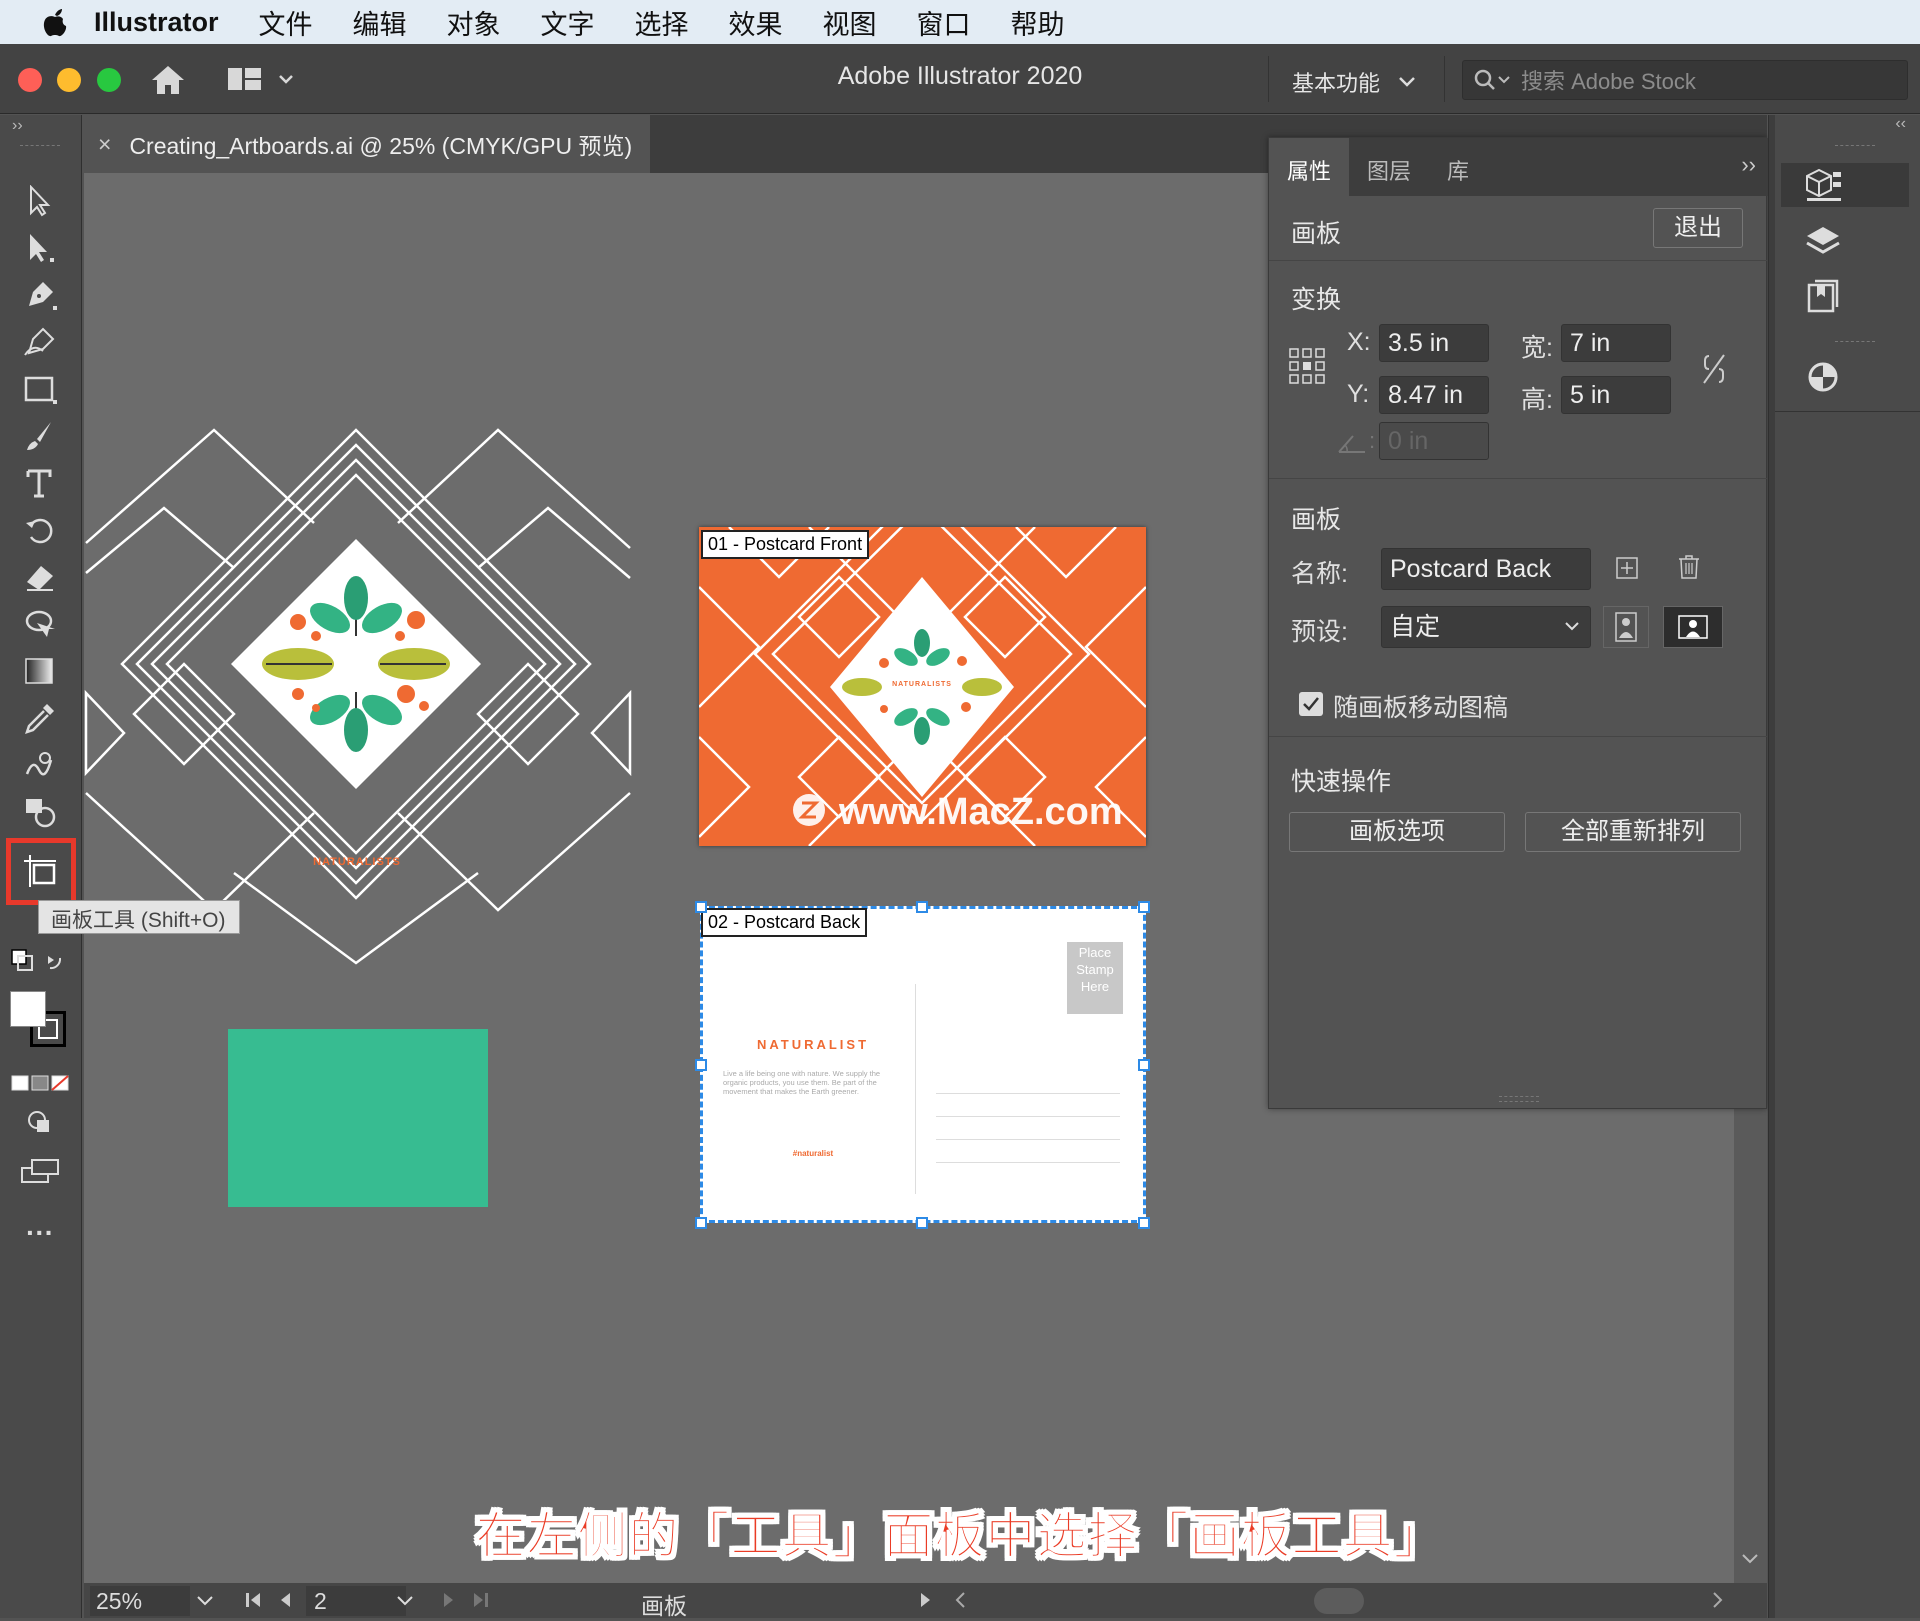 Image resolution: width=1920 pixels, height=1621 pixels. Describe the element at coordinates (40, 577) in the screenshot. I see `eraser-tool-icon` at that location.